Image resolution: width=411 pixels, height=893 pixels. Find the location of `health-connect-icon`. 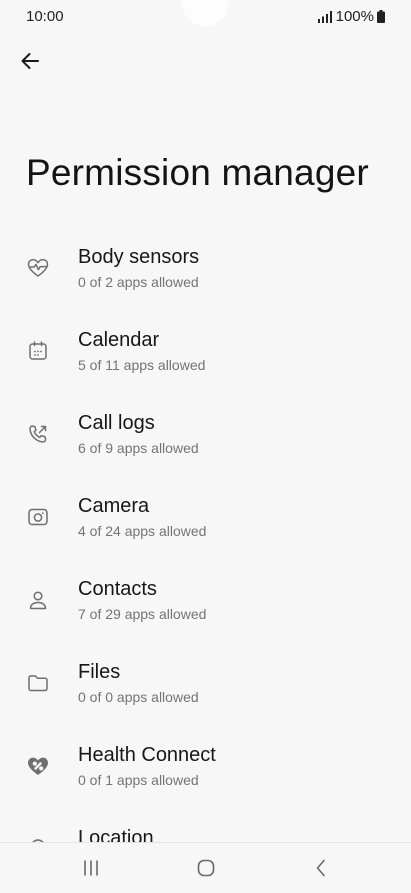

health-connect-icon is located at coordinates (38, 766).